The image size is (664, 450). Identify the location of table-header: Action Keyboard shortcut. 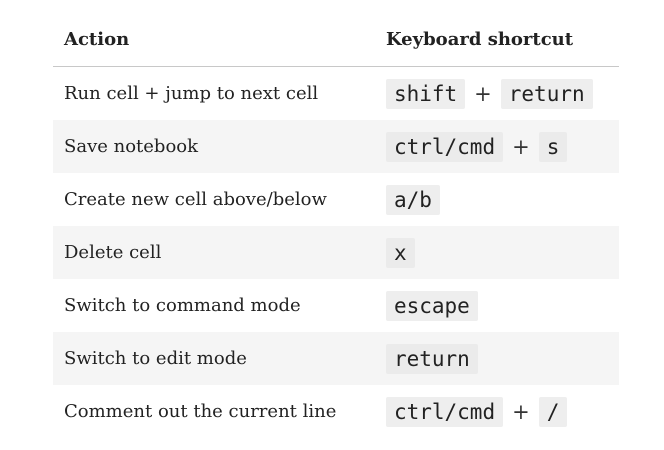
(336, 39).